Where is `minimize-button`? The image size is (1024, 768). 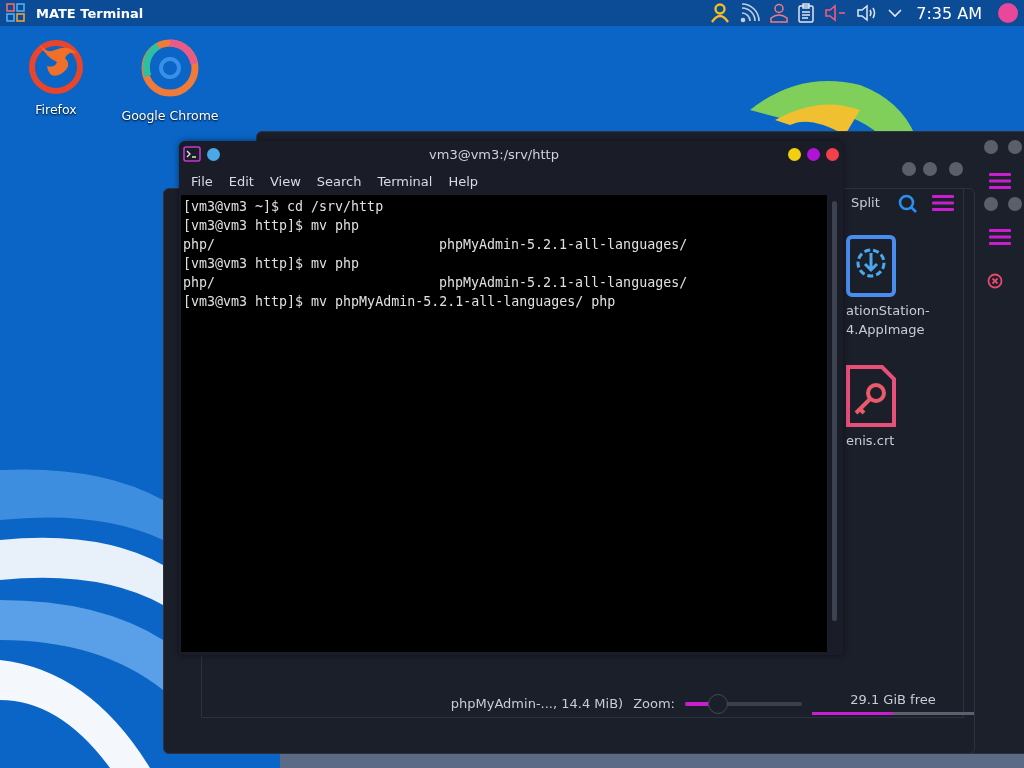
minimize-button is located at coordinates (794, 154).